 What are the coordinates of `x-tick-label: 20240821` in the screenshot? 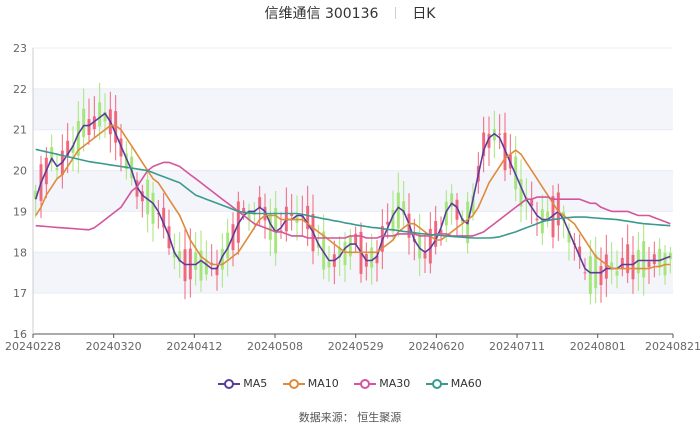 It's located at (672, 346).